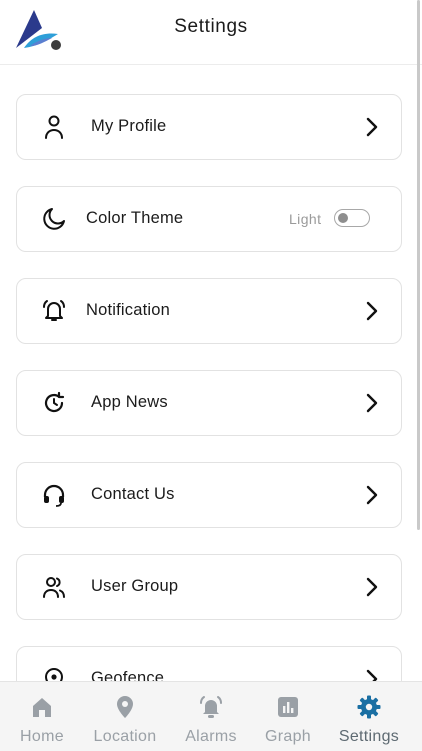 This screenshot has height=751, width=422. I want to click on scrollbar, so click(418, 265).